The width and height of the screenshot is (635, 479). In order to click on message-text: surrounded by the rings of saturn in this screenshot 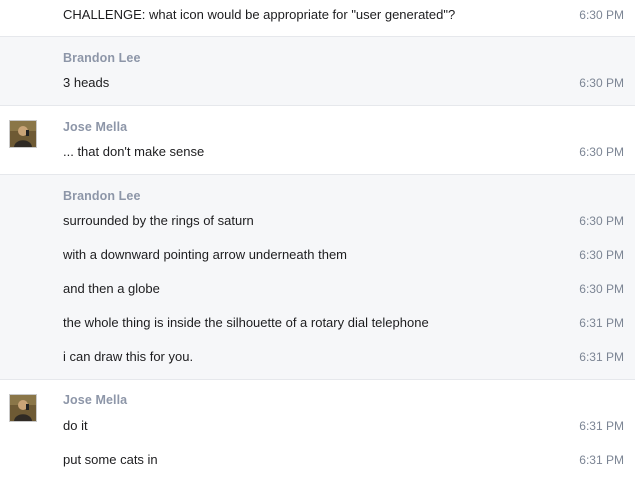, I will do `click(158, 220)`.